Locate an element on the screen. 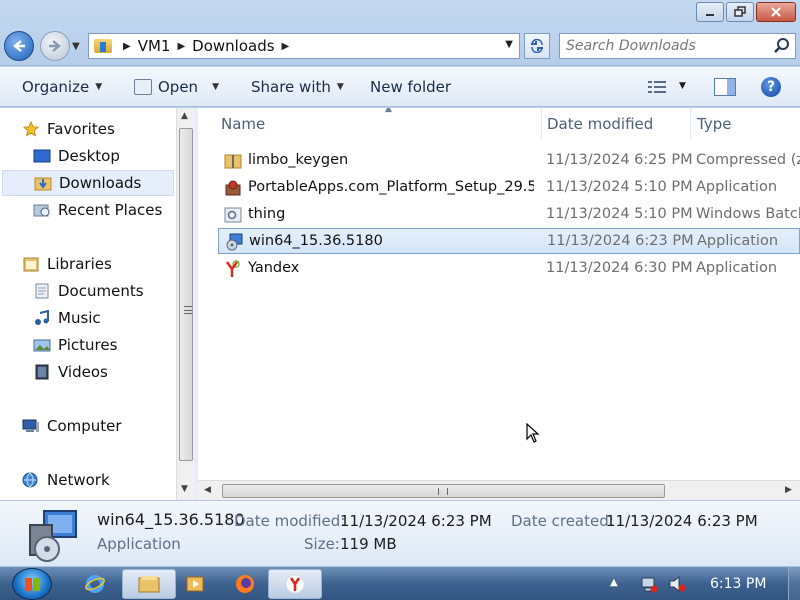 Image resolution: width=800 pixels, height=600 pixels. new-folder-button: New folder is located at coordinates (410, 87).